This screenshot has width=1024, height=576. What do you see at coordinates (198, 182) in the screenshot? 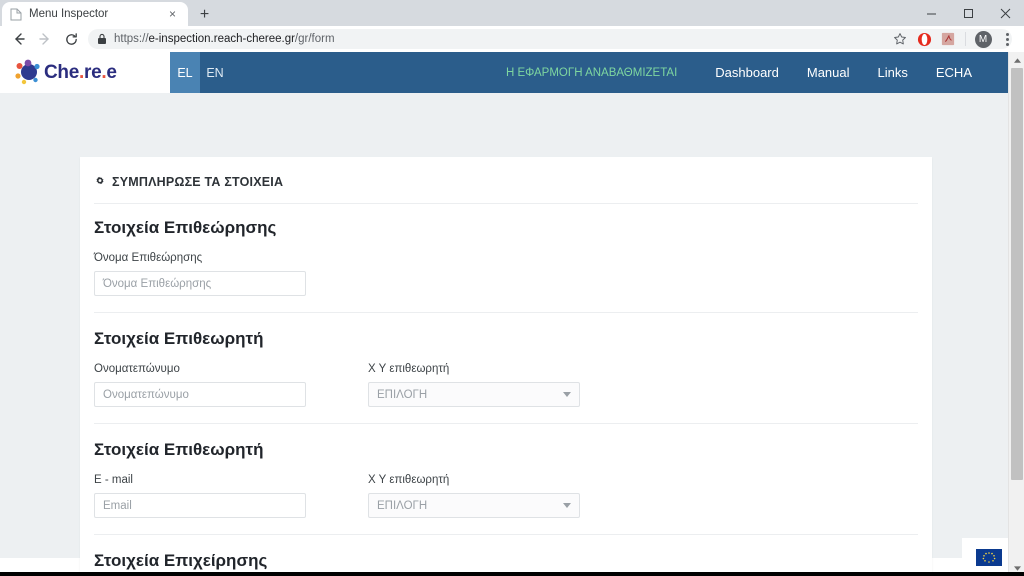
I see `form-card-title: ΣΥΜΠΛΗΡΩΣΕ ΤΑ ΣΤΟΙΧΕΙΑ` at bounding box center [198, 182].